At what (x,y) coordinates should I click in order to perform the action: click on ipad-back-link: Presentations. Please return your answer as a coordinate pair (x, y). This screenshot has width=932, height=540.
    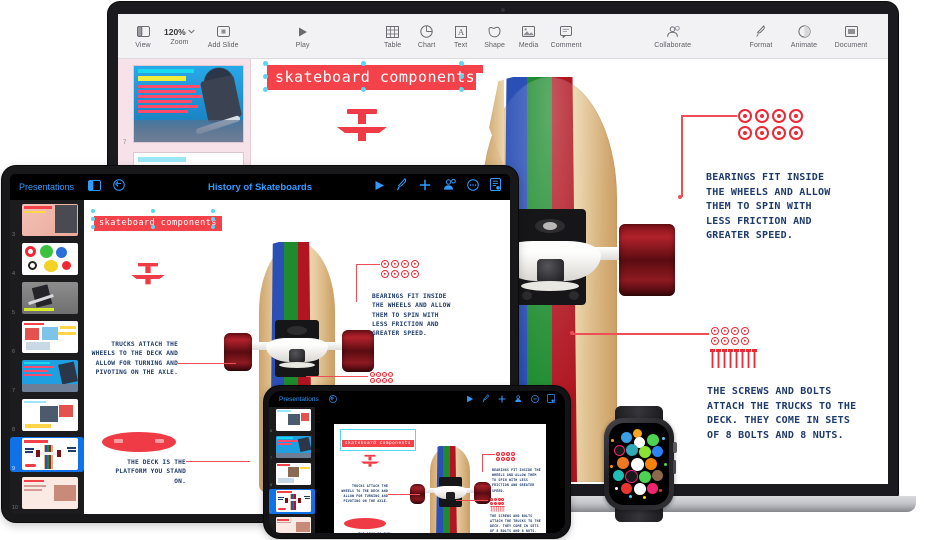
    Looking at the image, I should click on (46, 187).